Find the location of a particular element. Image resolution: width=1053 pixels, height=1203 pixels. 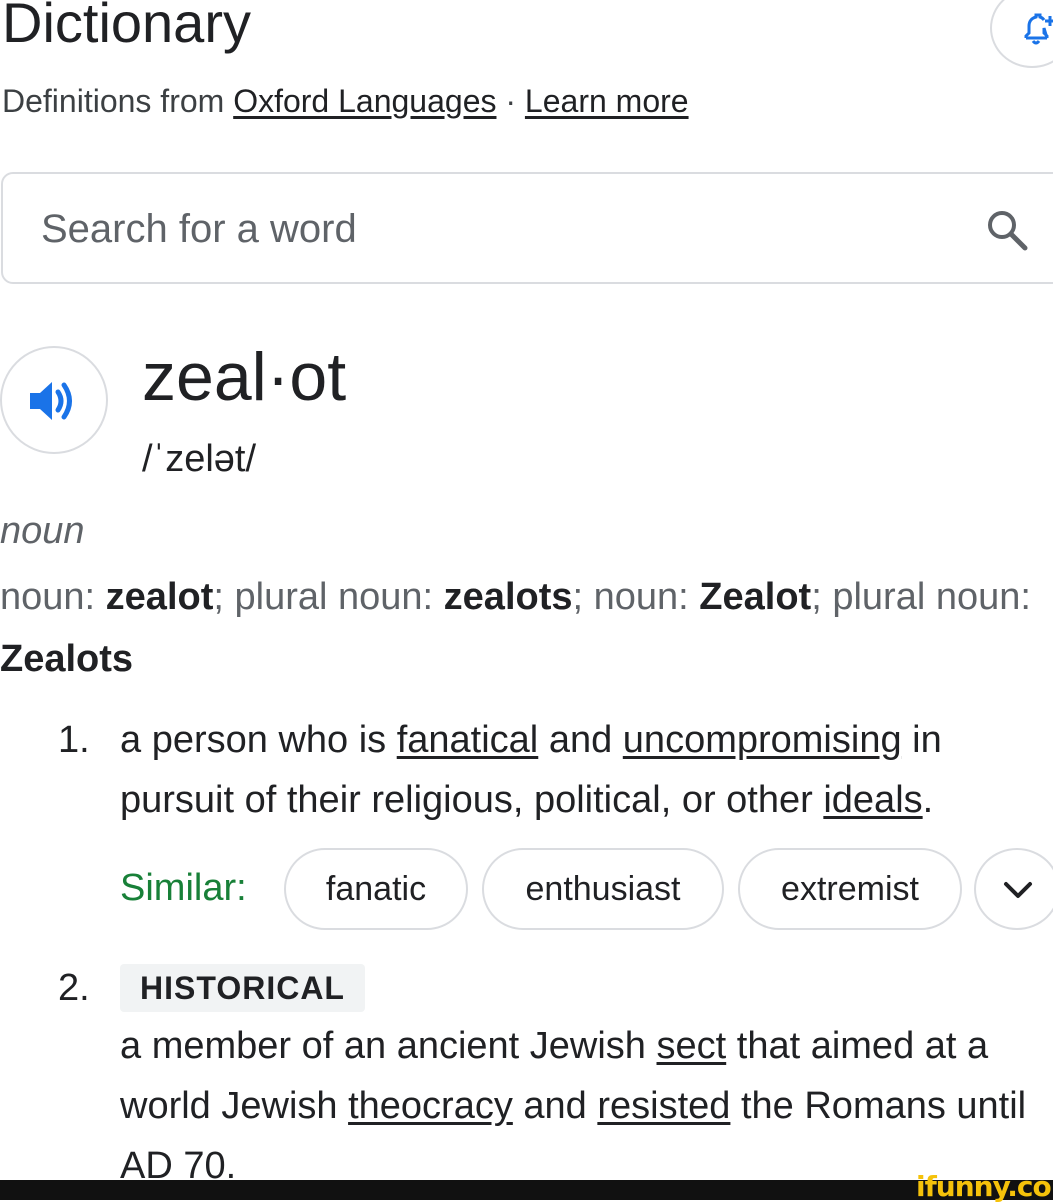

bell-add-icon is located at coordinates (1038, 29).